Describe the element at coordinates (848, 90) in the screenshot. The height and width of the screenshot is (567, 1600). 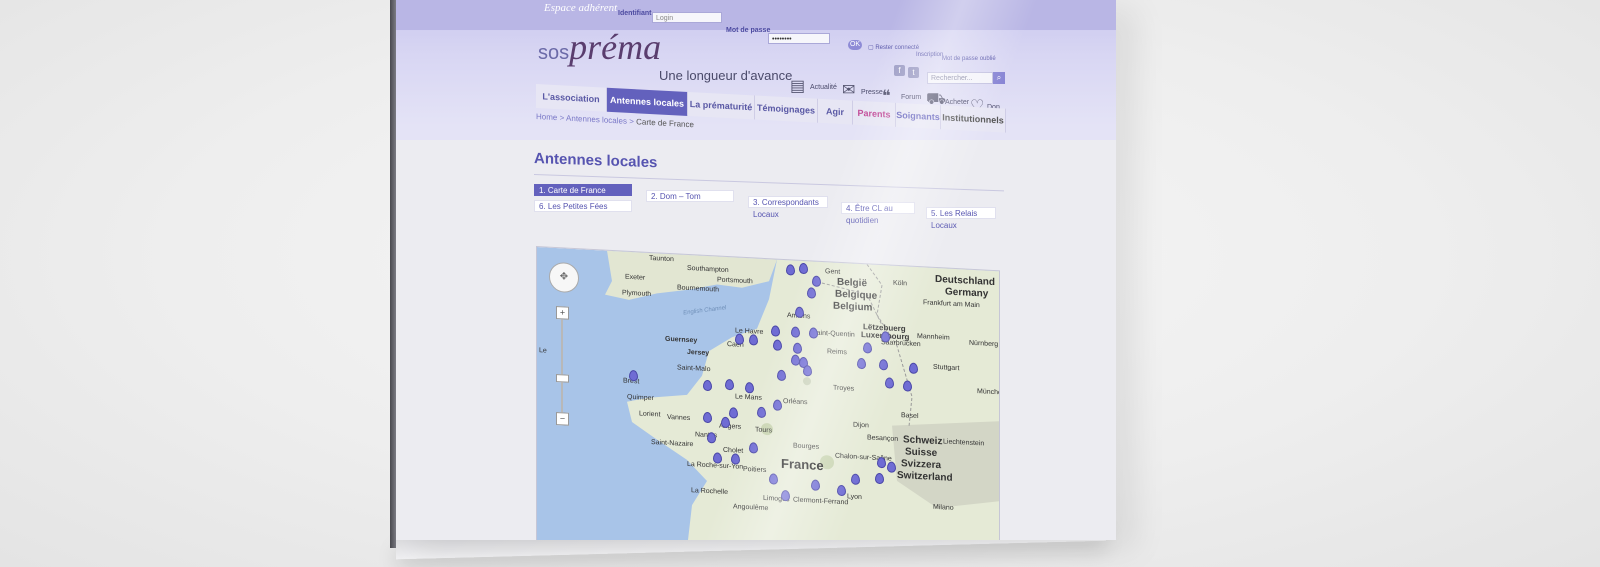
I see `press-icon: ✉` at that location.